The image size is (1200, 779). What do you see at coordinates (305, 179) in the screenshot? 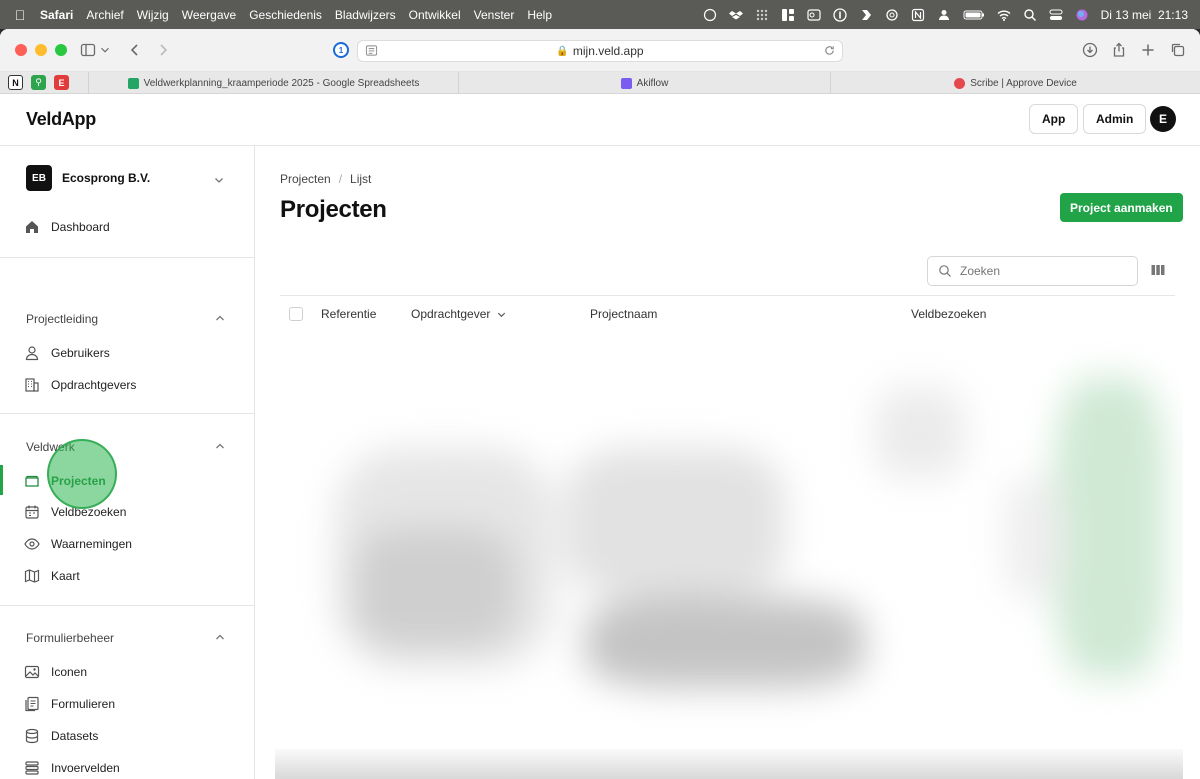
I see `breadcrumb-projecten: Projecten` at bounding box center [305, 179].